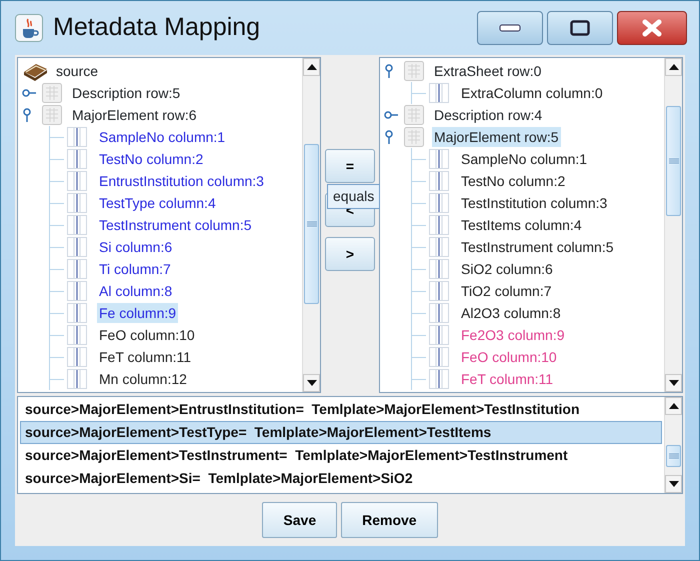 This screenshot has height=561, width=700. Describe the element at coordinates (511, 313) in the screenshot. I see `tree-item: Al2O3 column:8` at that location.